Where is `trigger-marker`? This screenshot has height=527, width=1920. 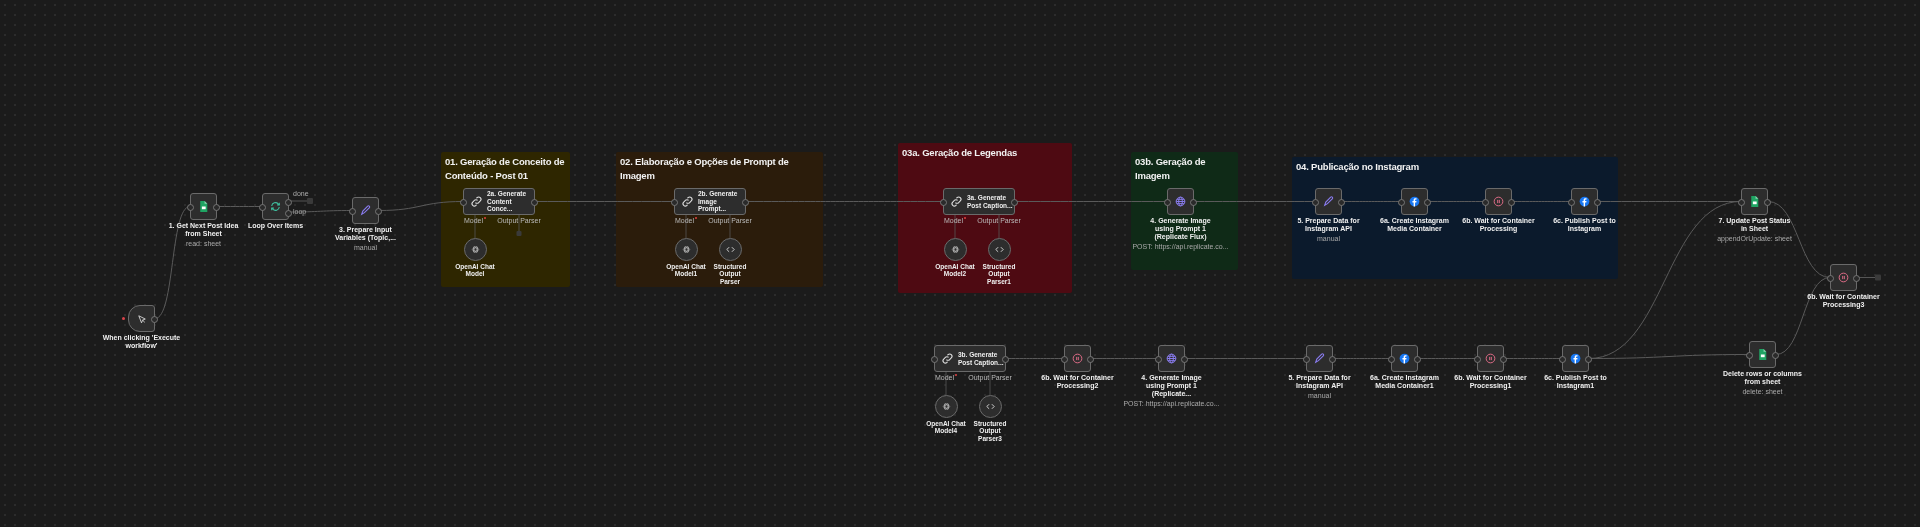 trigger-marker is located at coordinates (123, 318).